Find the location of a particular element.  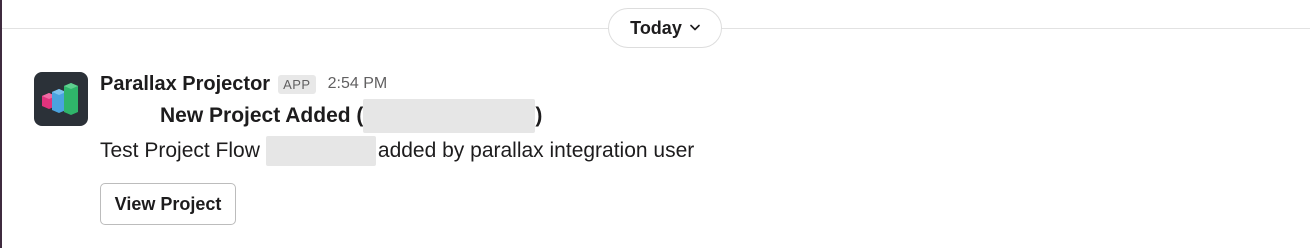

redacted-project-name is located at coordinates (449, 116).